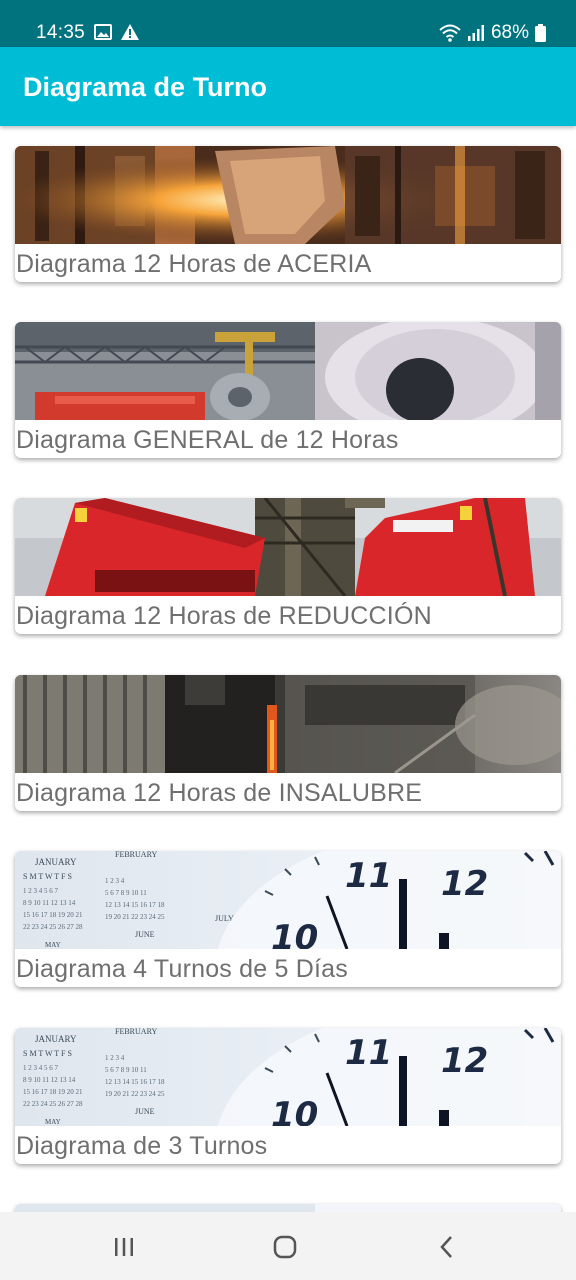  What do you see at coordinates (540, 33) in the screenshot?
I see `battery-icon` at bounding box center [540, 33].